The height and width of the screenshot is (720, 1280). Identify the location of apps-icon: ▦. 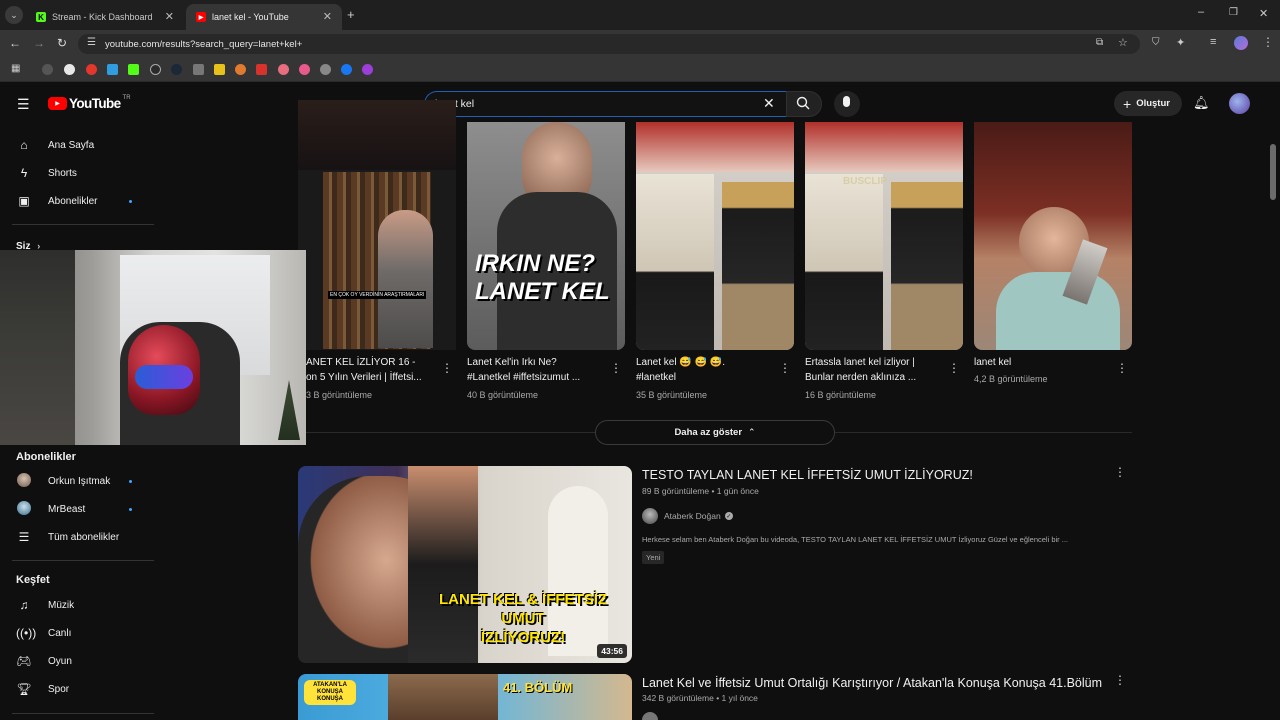
(15, 68).